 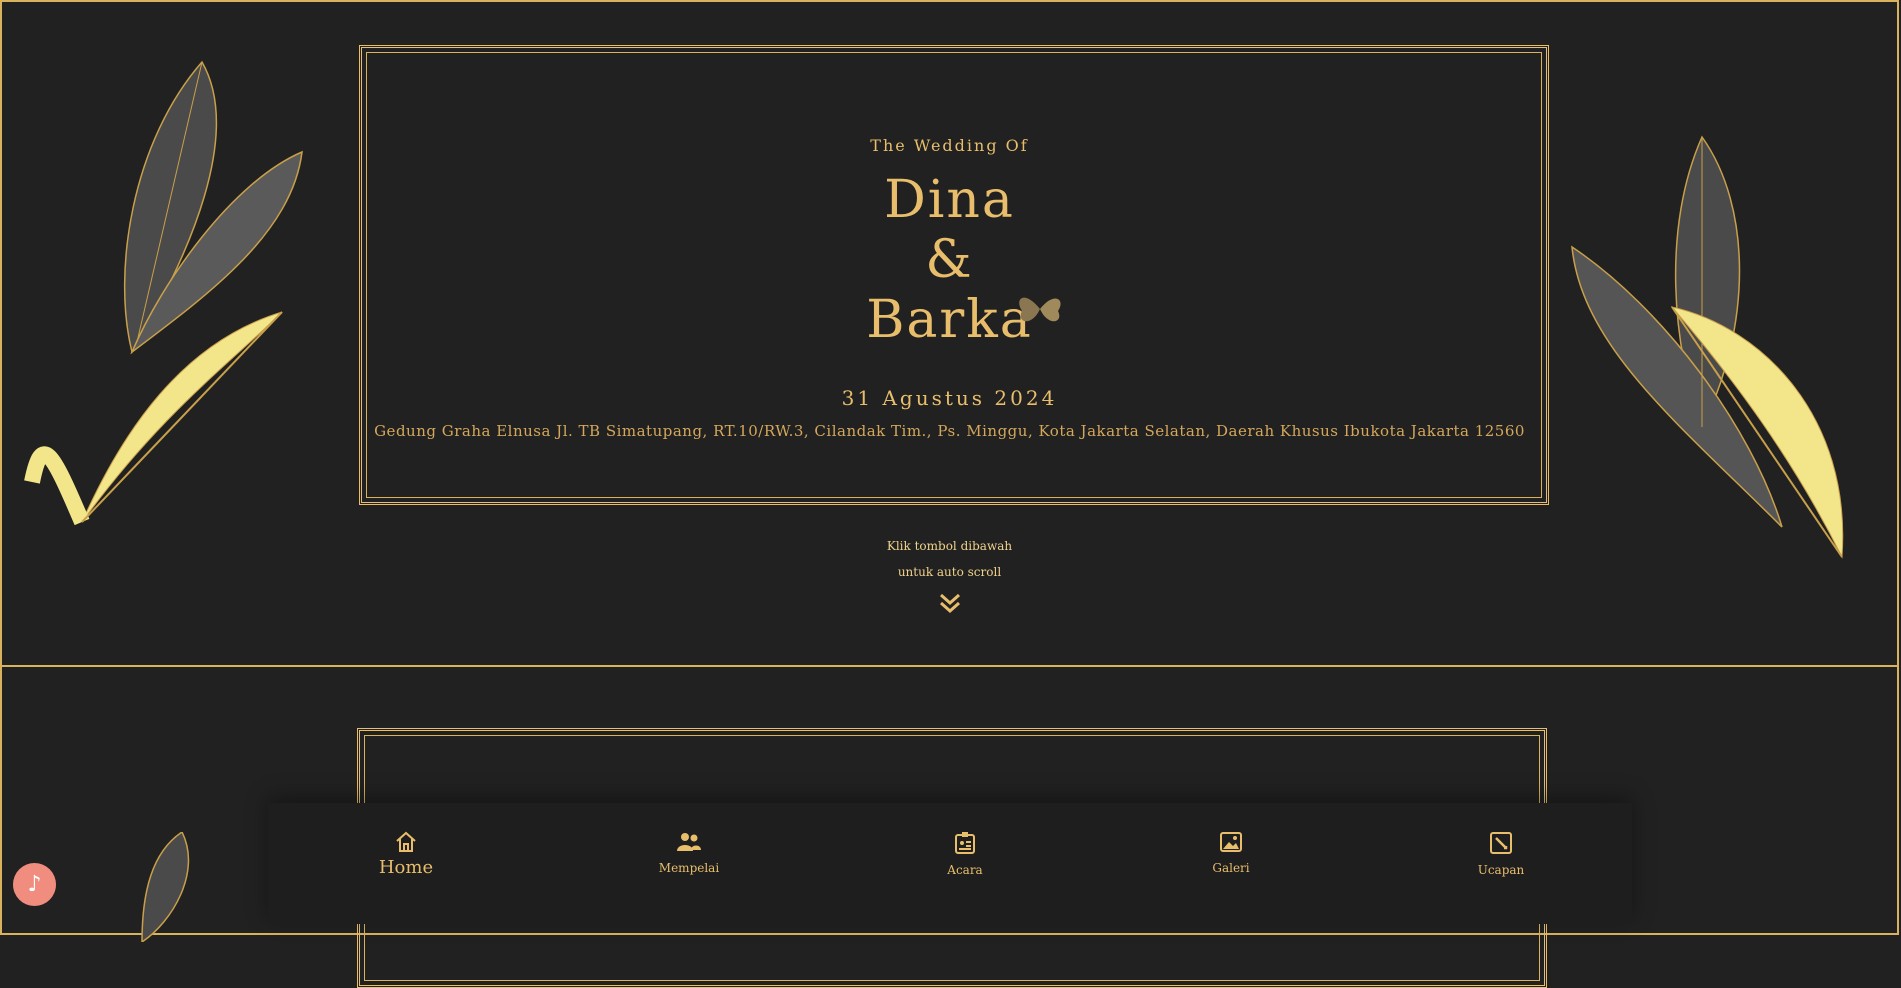 What do you see at coordinates (689, 842) in the screenshot?
I see `couple-icon` at bounding box center [689, 842].